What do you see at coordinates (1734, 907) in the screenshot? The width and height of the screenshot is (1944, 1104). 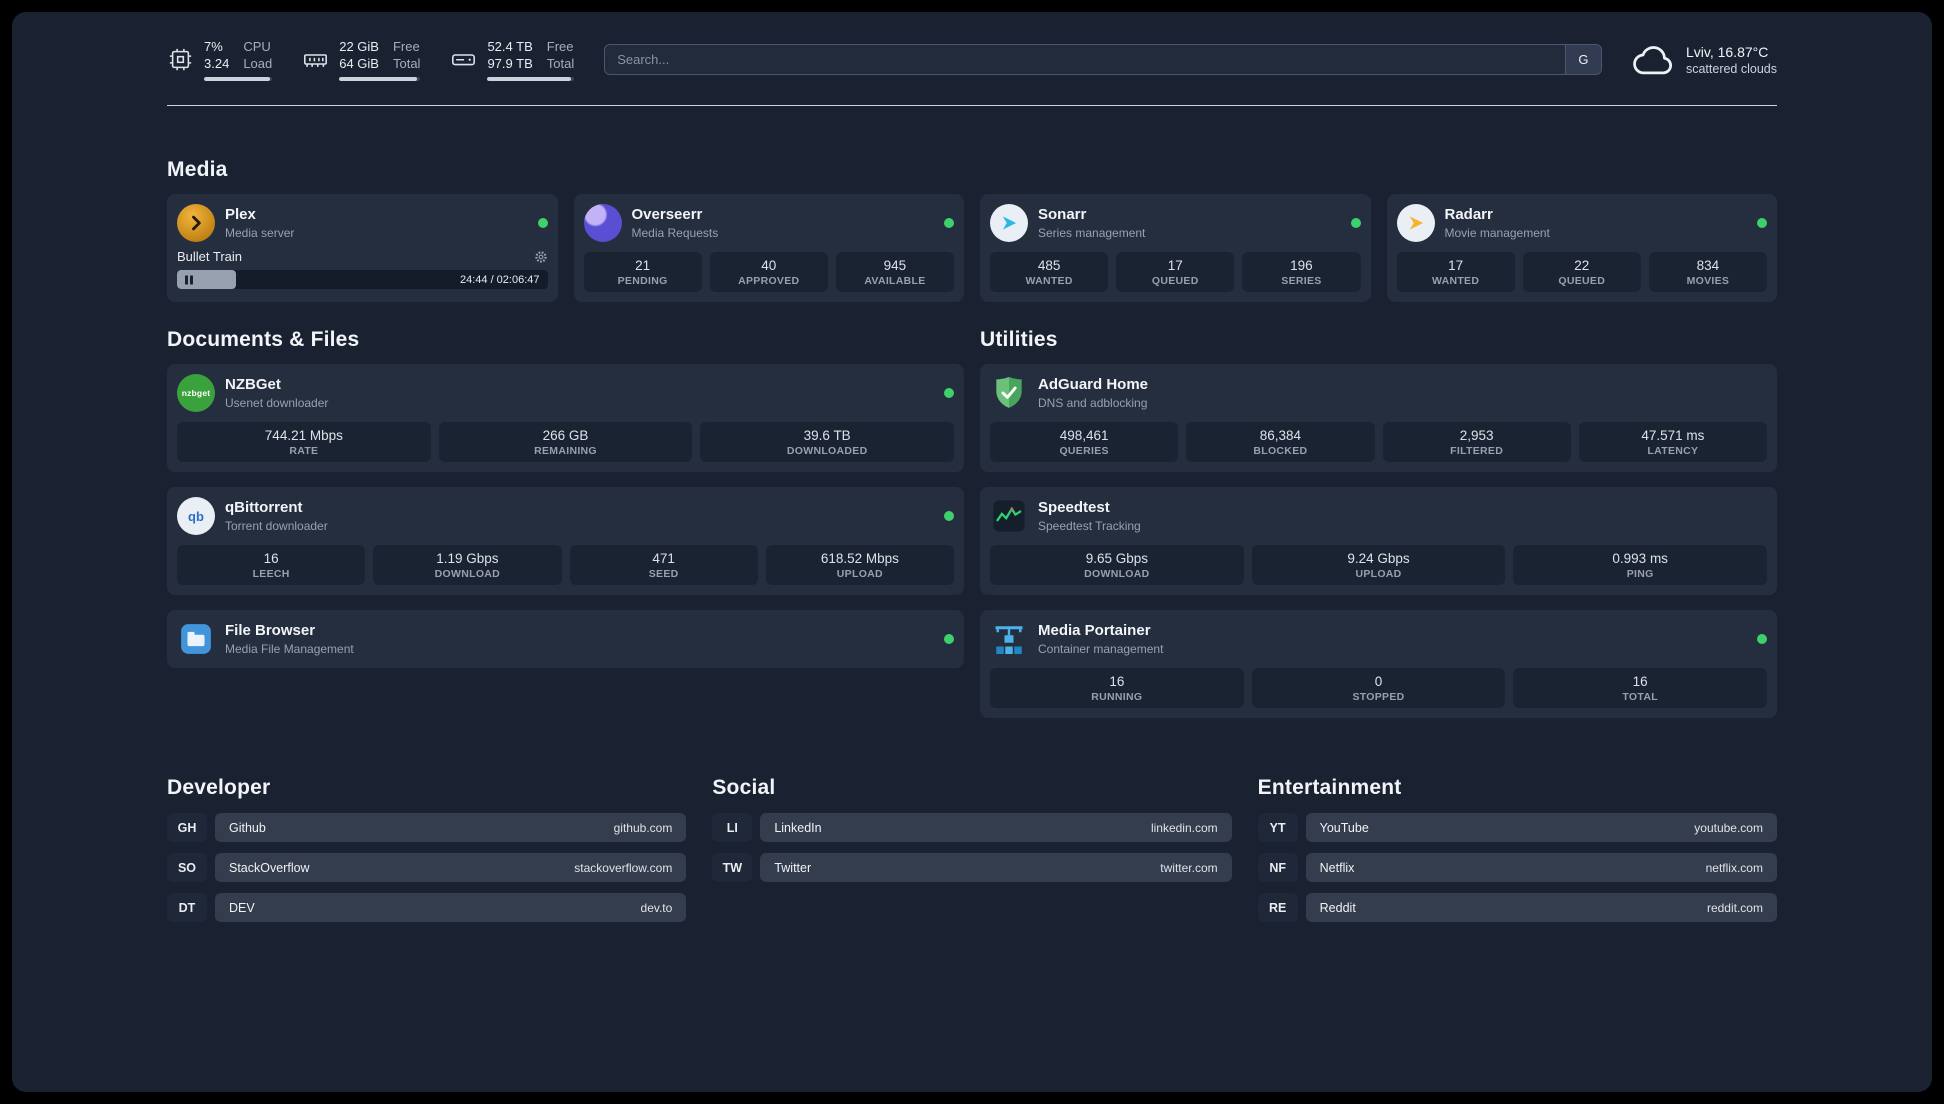 I see `bookmark-domain: reddit.com` at bounding box center [1734, 907].